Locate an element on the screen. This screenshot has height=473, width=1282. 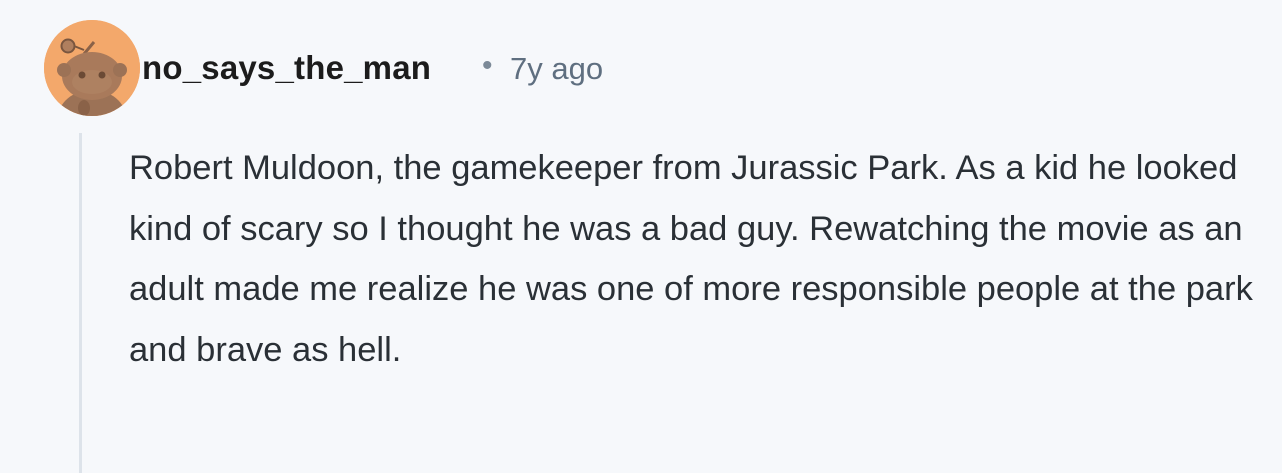
user-avatar is located at coordinates (92, 68).